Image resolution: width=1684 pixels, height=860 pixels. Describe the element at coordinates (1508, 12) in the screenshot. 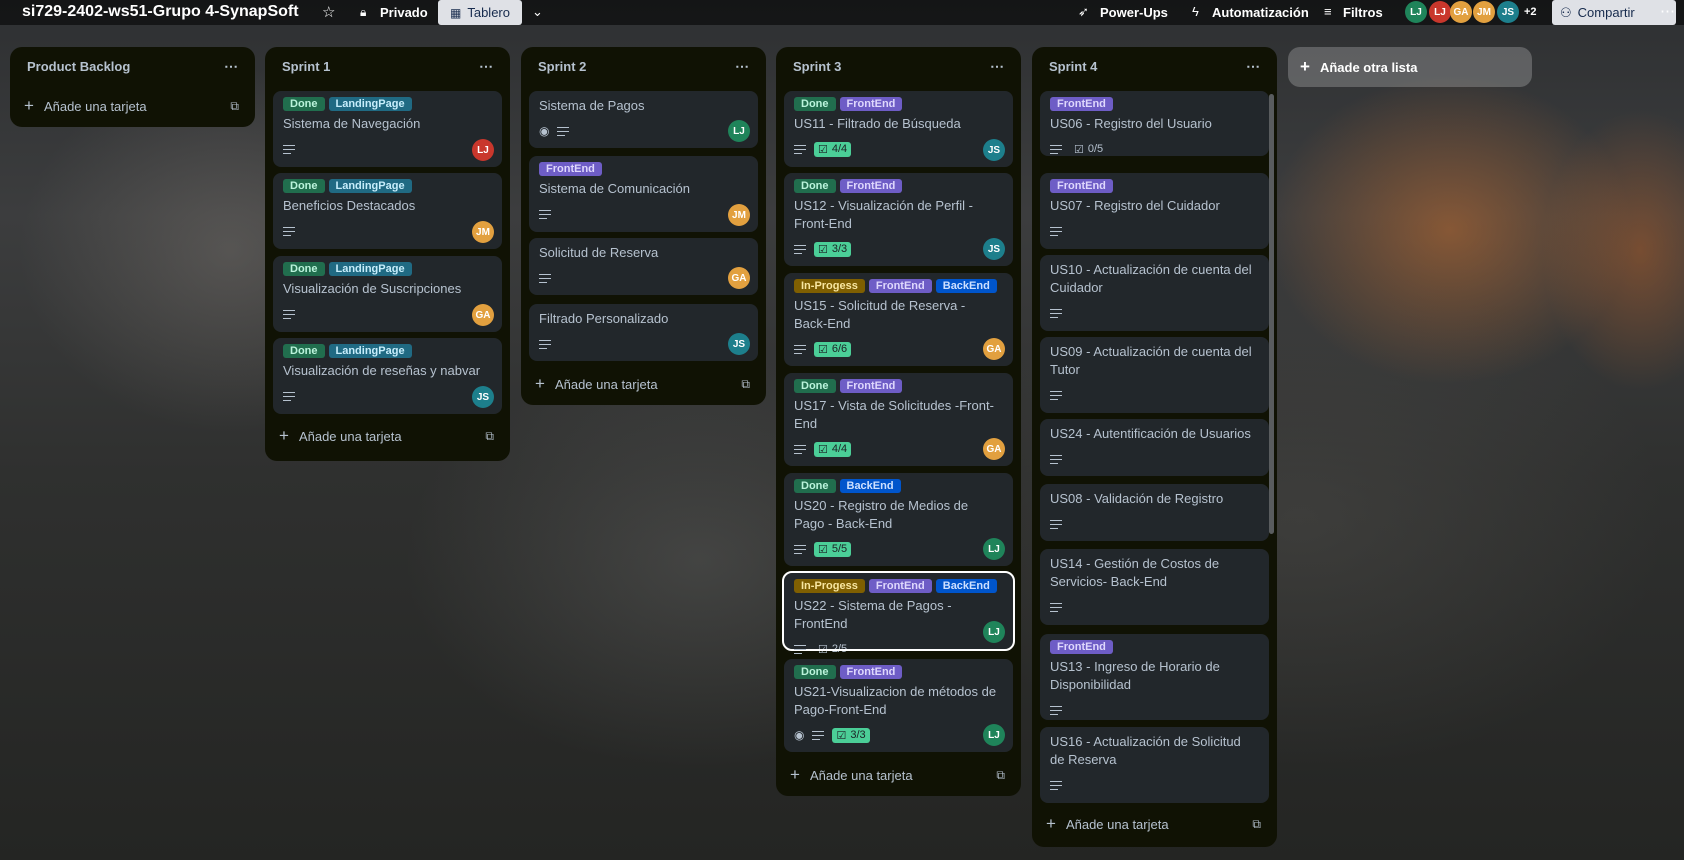

I see `member-avatar: JS` at that location.